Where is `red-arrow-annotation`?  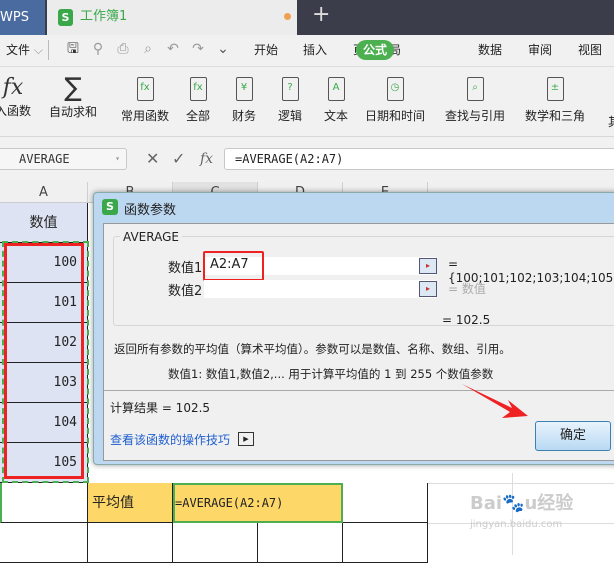
red-arrow-annotation is located at coordinates (495, 401).